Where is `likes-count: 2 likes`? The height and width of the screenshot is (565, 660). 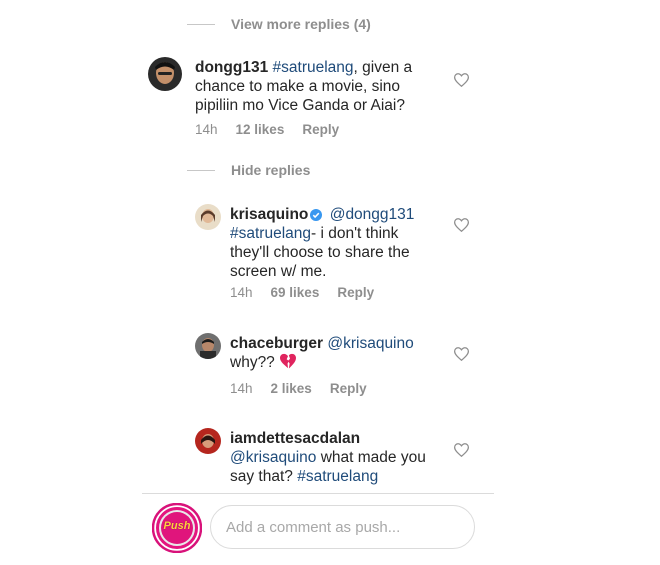
likes-count: 2 likes is located at coordinates (291, 388).